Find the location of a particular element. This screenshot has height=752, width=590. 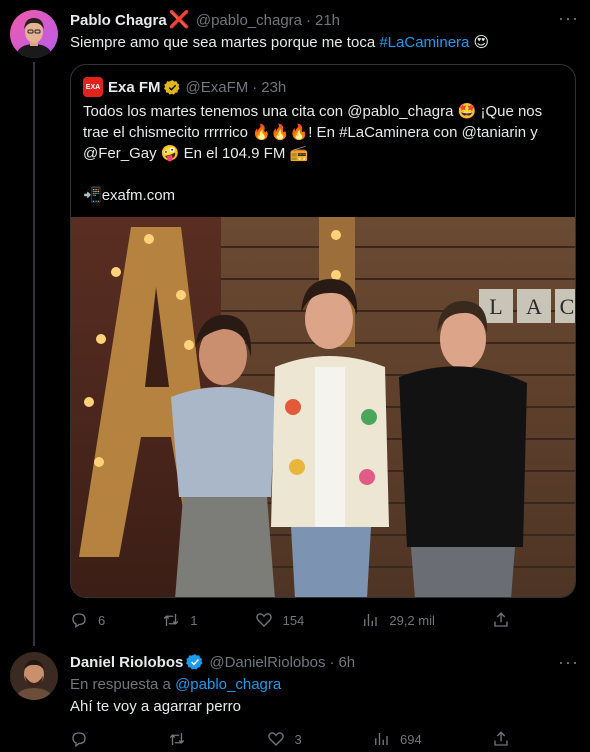

reply-to-handle: @pablo_chagra is located at coordinates (228, 684).